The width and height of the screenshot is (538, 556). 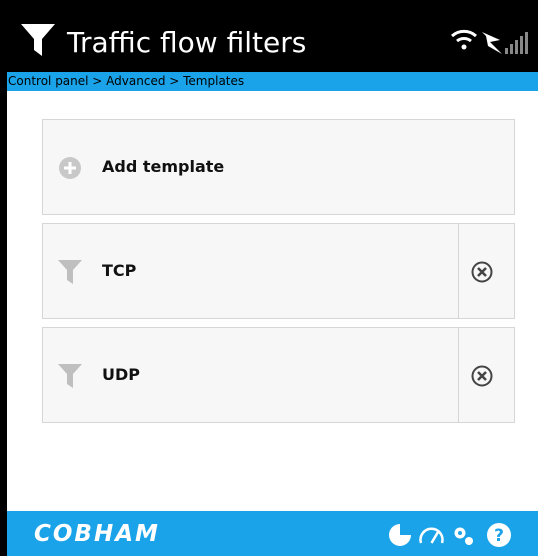 I want to click on help-icon: ?, so click(x=499, y=535).